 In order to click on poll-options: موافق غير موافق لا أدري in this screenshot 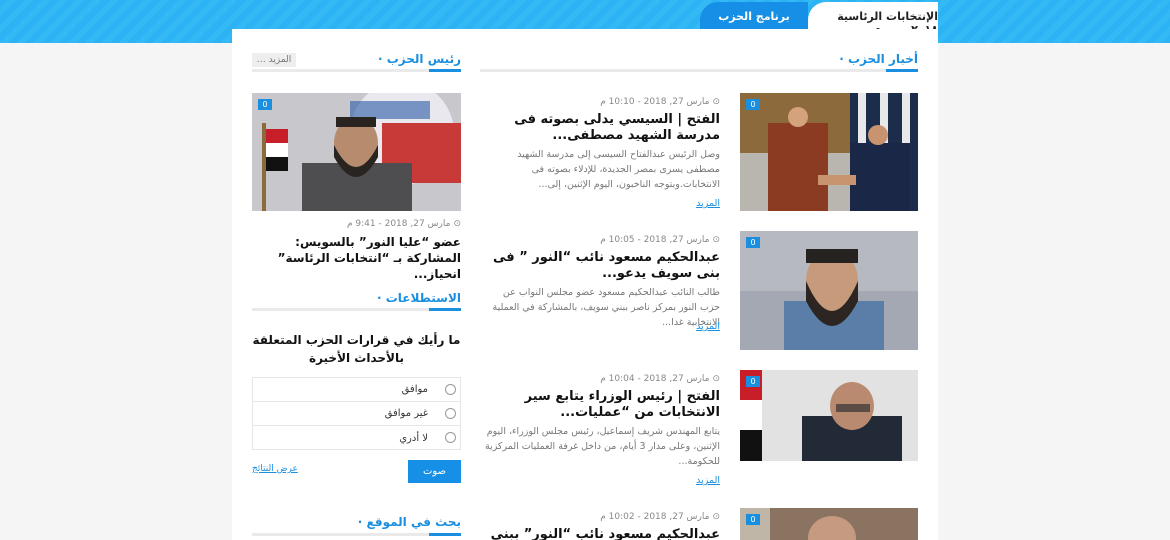, I will do `click(356, 413)`.